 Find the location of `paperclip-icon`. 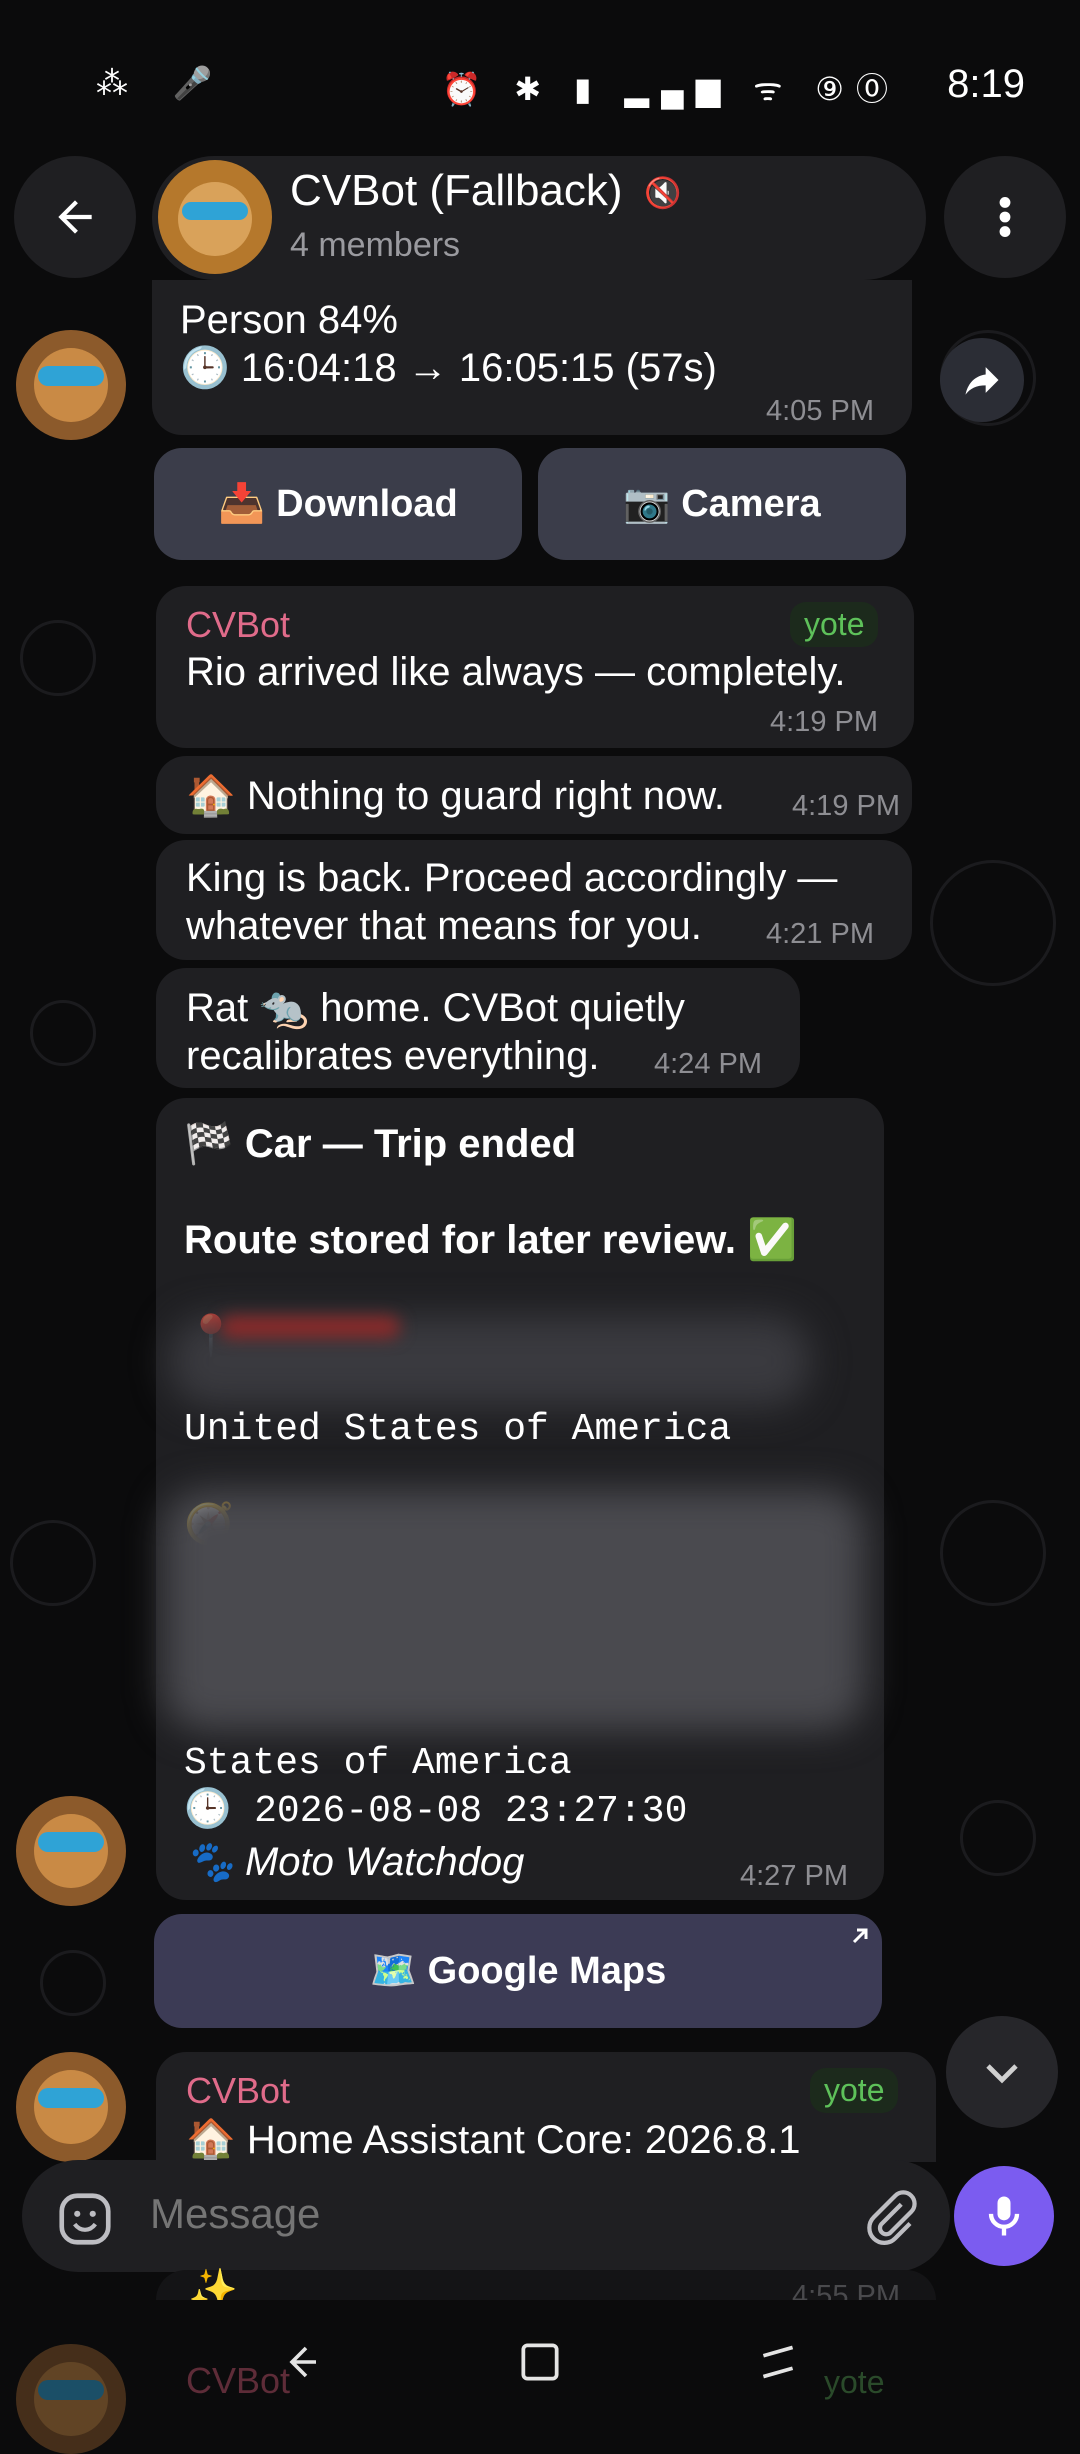

paperclip-icon is located at coordinates (892, 2218).